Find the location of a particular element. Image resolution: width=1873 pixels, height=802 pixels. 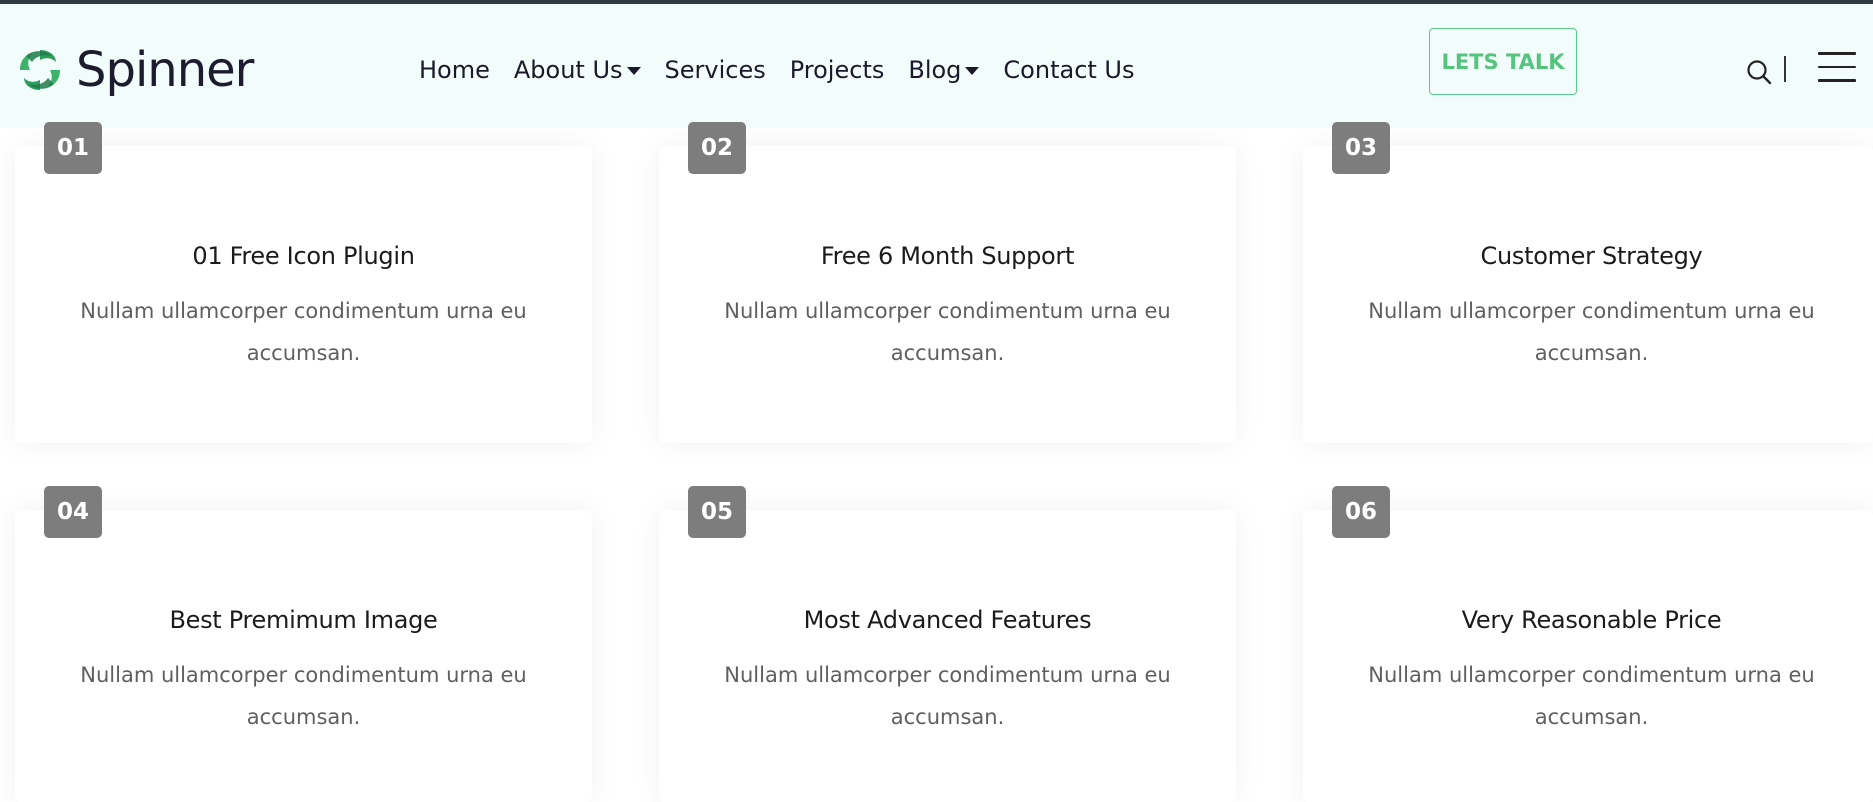

card-number-badge: 01 is located at coordinates (73, 148).